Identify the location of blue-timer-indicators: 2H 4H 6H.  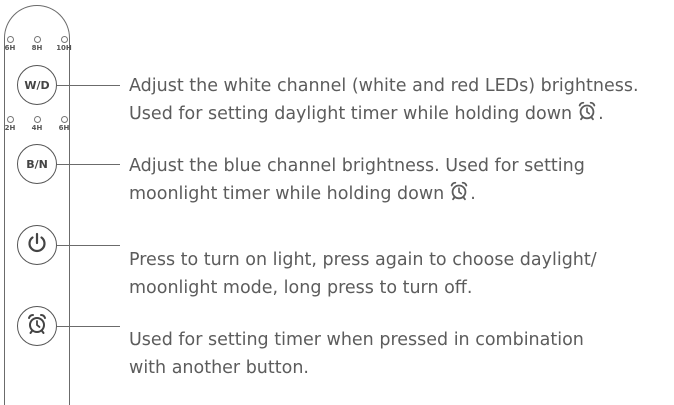
(37, 124).